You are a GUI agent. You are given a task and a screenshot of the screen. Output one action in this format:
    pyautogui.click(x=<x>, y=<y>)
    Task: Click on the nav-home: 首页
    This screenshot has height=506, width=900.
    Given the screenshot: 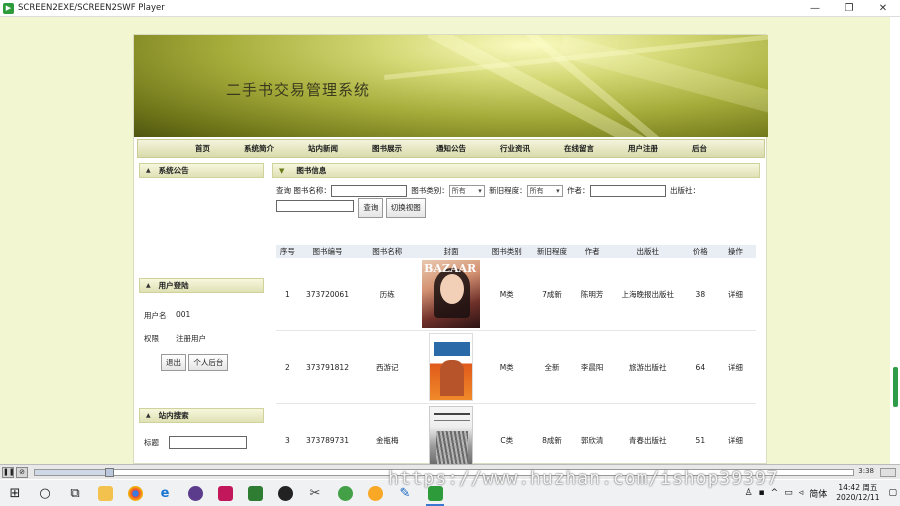 What is the action you would take?
    pyautogui.click(x=202, y=148)
    